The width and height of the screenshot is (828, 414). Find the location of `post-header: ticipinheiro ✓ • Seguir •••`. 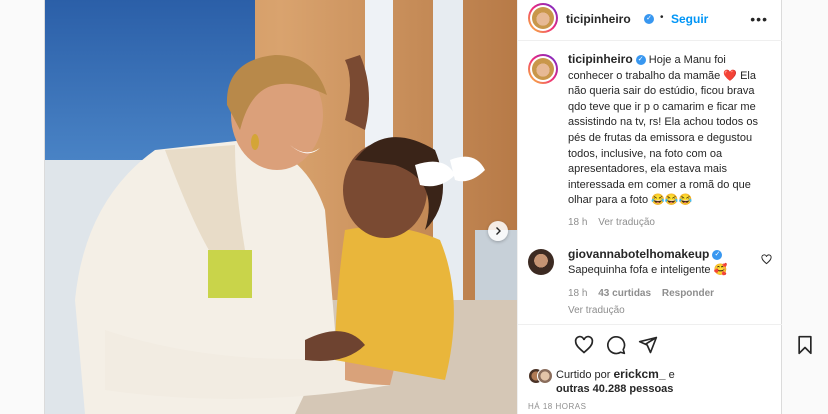

post-header: ticipinheiro ✓ • Seguir ••• is located at coordinates (650, 20).